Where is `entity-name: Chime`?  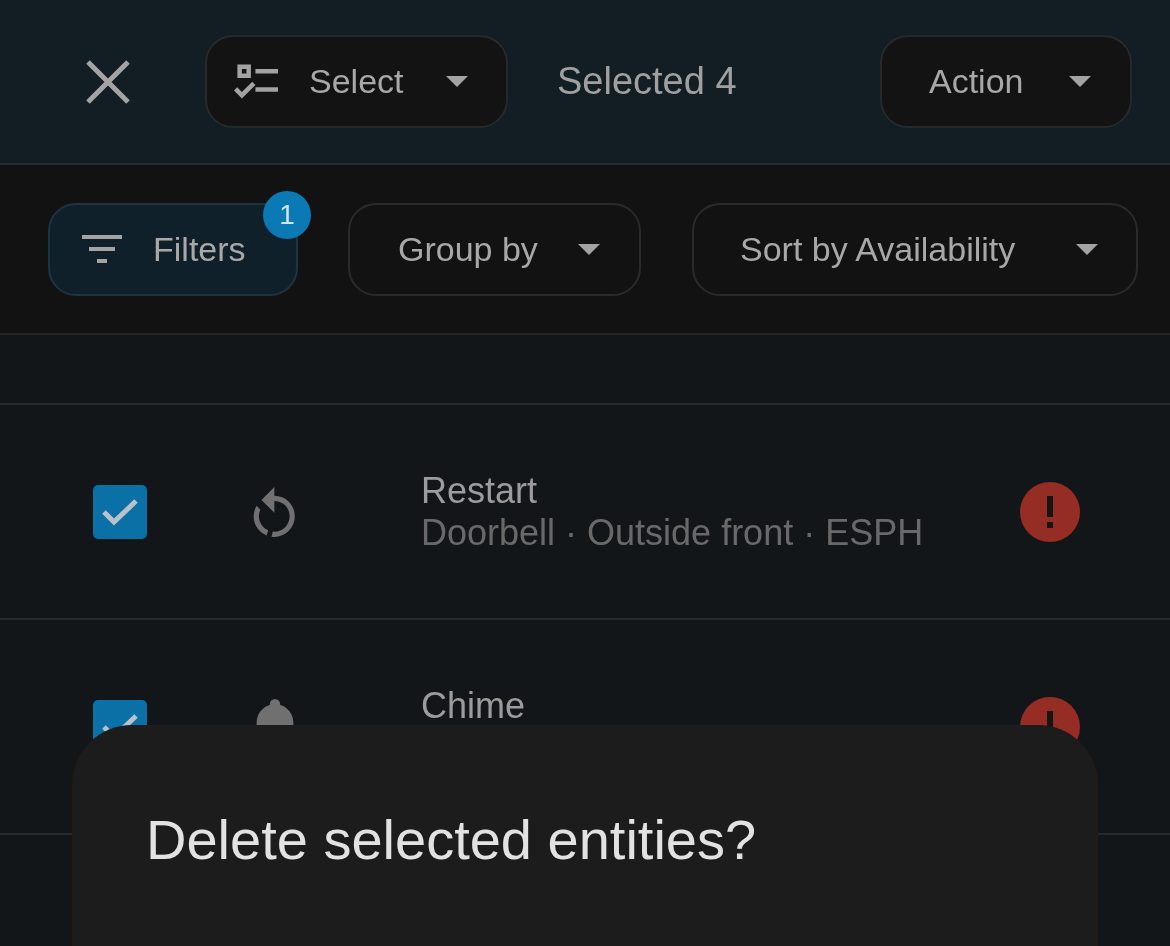
entity-name: Chime is located at coordinates (474, 705).